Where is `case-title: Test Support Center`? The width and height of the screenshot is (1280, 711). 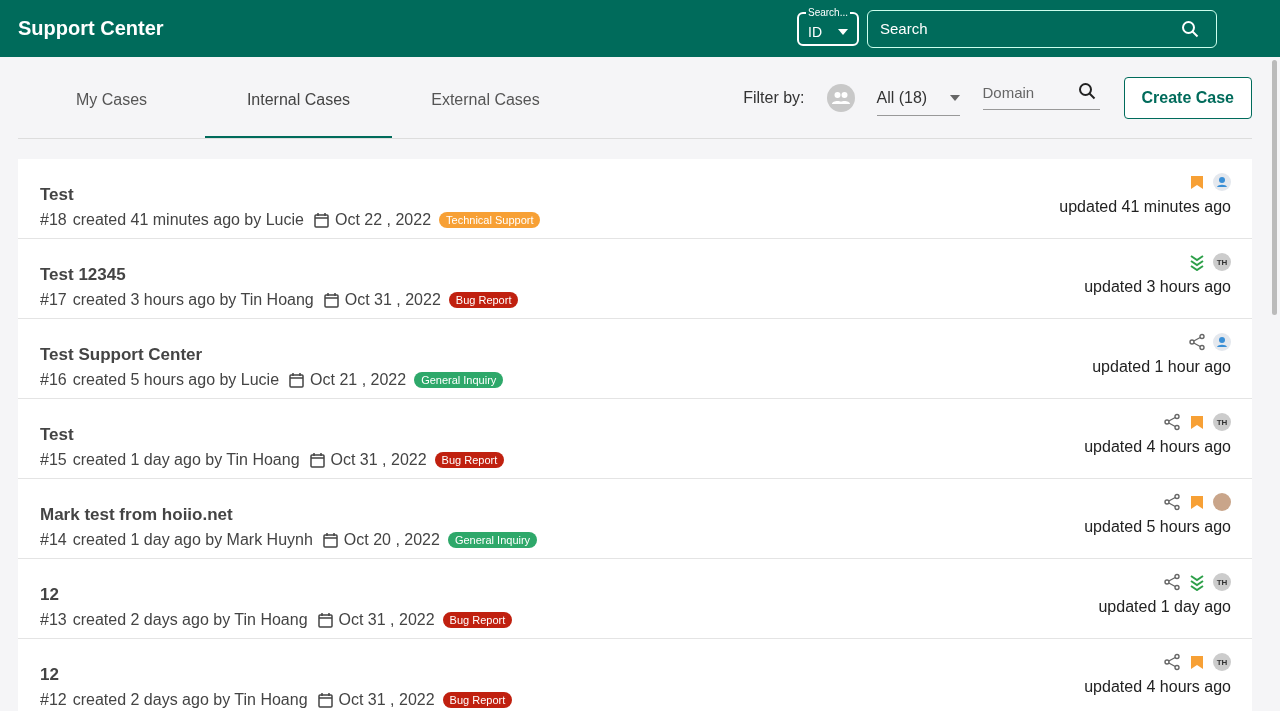 case-title: Test Support Center is located at coordinates (545, 355).